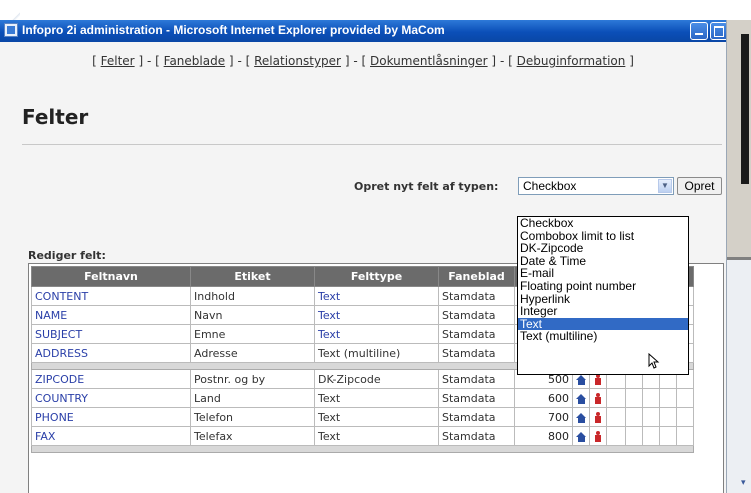 This screenshot has height=493, width=751. What do you see at coordinates (11, 30) in the screenshot?
I see `ie-window-icon` at bounding box center [11, 30].